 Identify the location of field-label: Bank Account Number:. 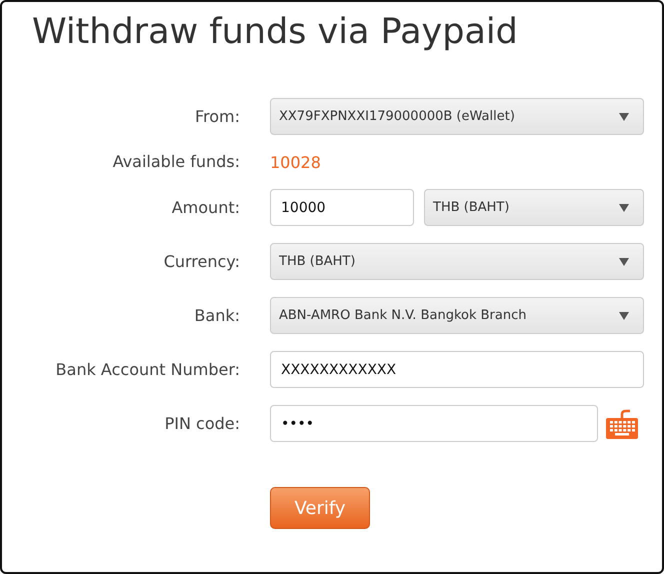
(147, 370).